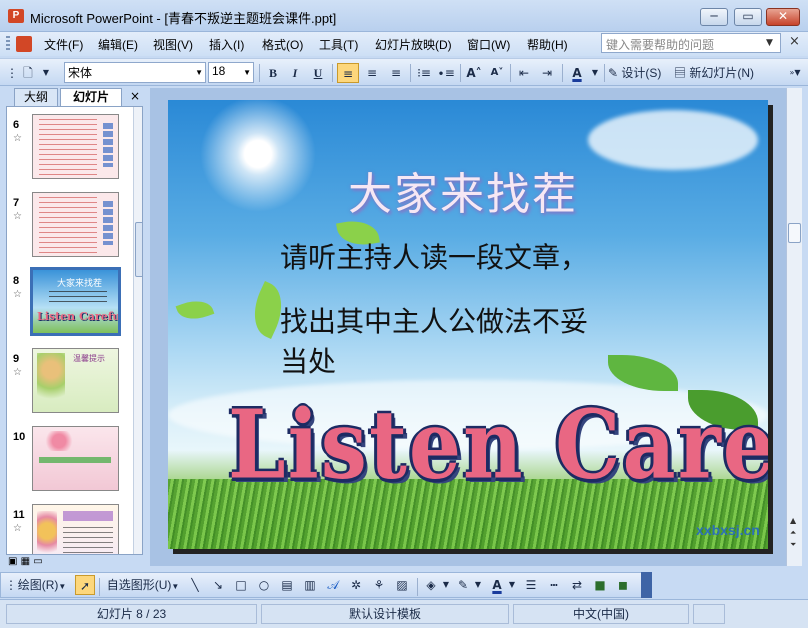 The height and width of the screenshot is (628, 808). What do you see at coordinates (497, 73) in the screenshot?
I see `decrease-font-icon: A˅` at bounding box center [497, 73].